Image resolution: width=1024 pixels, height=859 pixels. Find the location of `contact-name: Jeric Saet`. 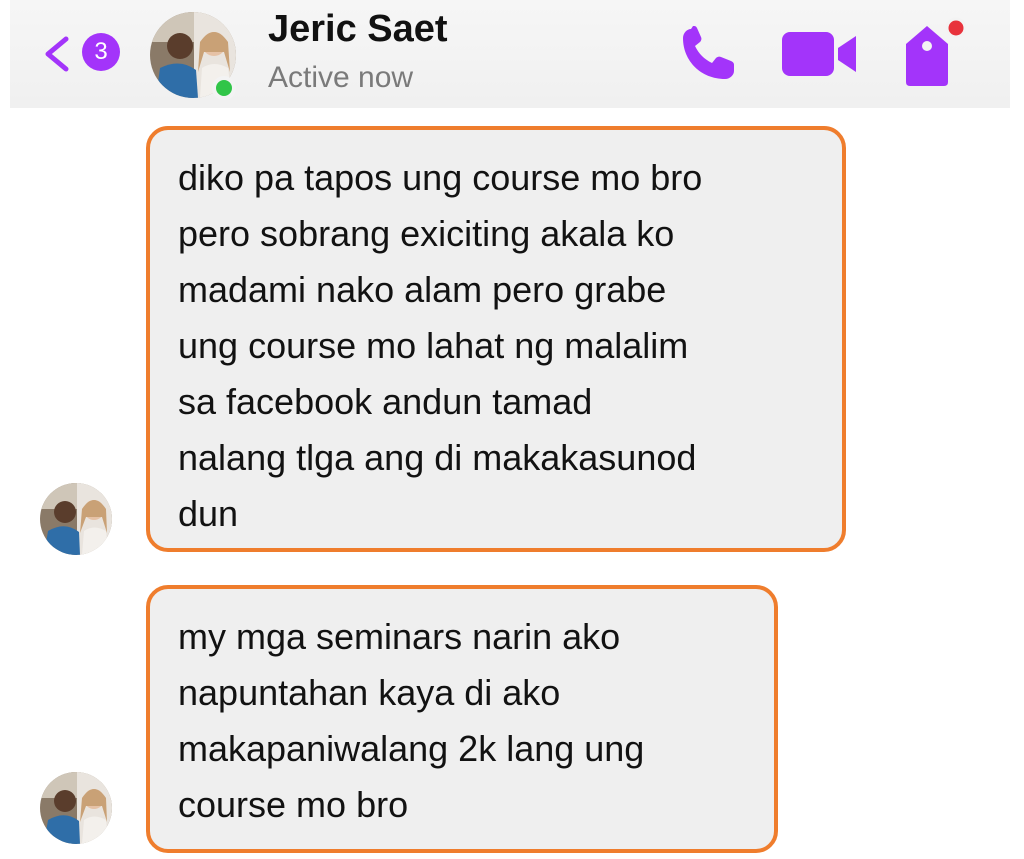

contact-name: Jeric Saet is located at coordinates (358, 29).